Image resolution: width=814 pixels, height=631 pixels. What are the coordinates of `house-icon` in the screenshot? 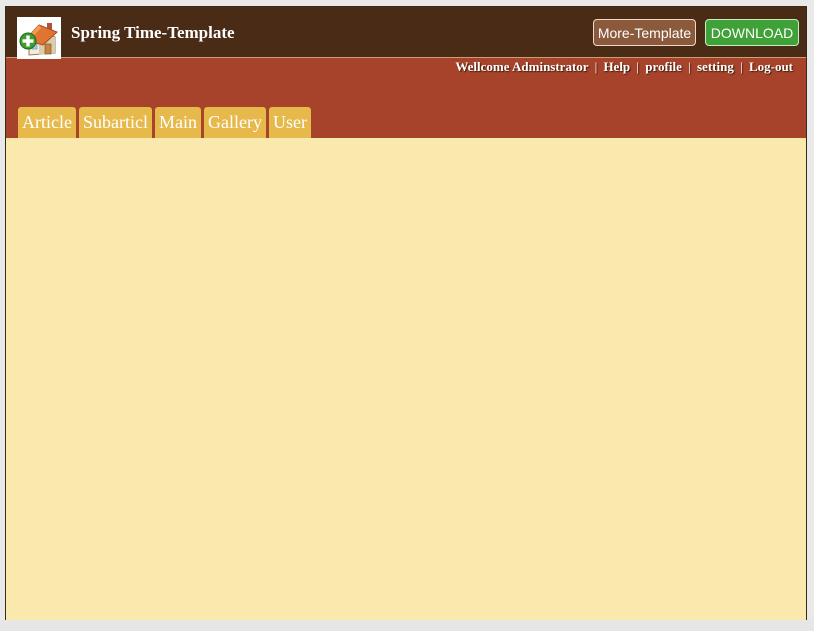 It's located at (39, 38).